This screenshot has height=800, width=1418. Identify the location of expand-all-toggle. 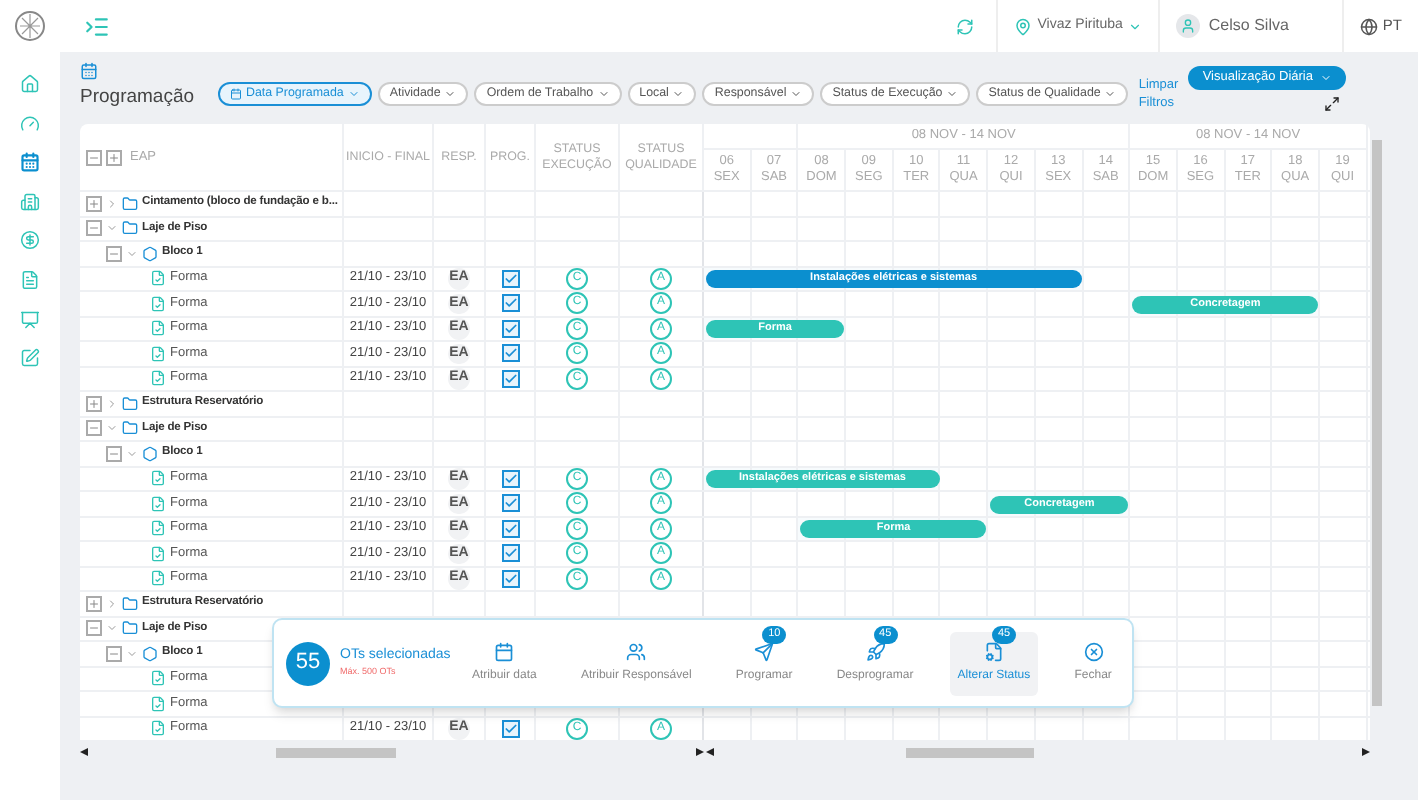
(114, 157).